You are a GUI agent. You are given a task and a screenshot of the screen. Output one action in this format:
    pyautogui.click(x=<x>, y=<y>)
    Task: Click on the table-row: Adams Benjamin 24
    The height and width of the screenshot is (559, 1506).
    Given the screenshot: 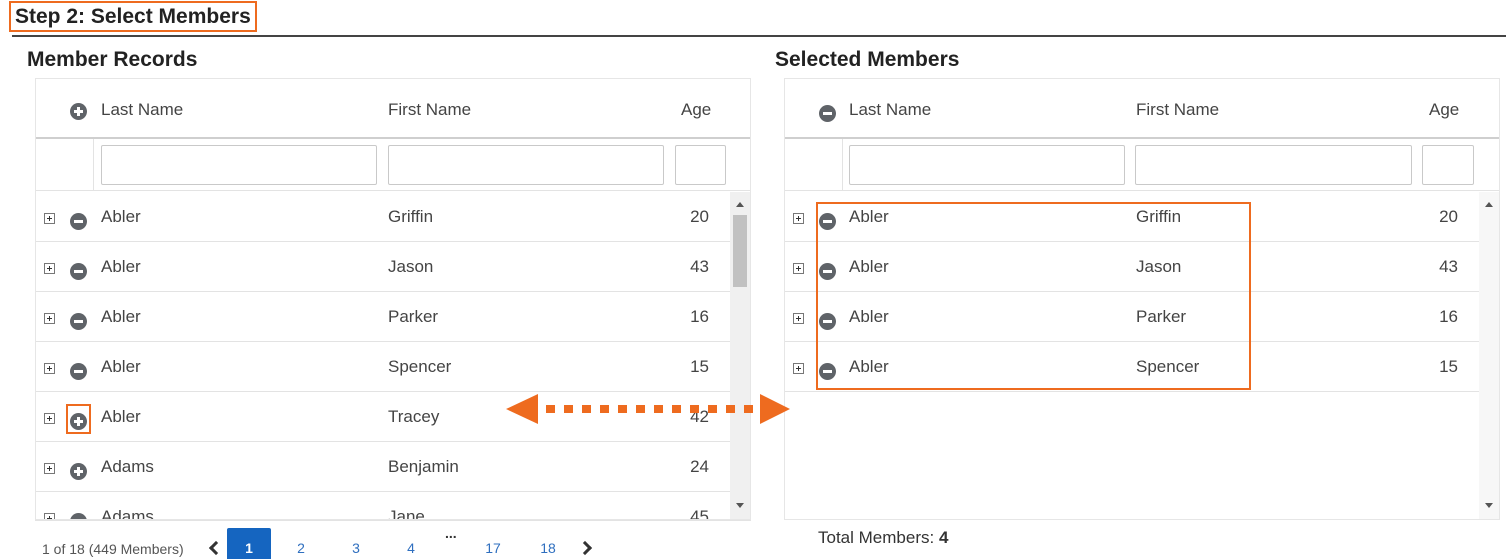 What is the action you would take?
    pyautogui.click(x=383, y=467)
    